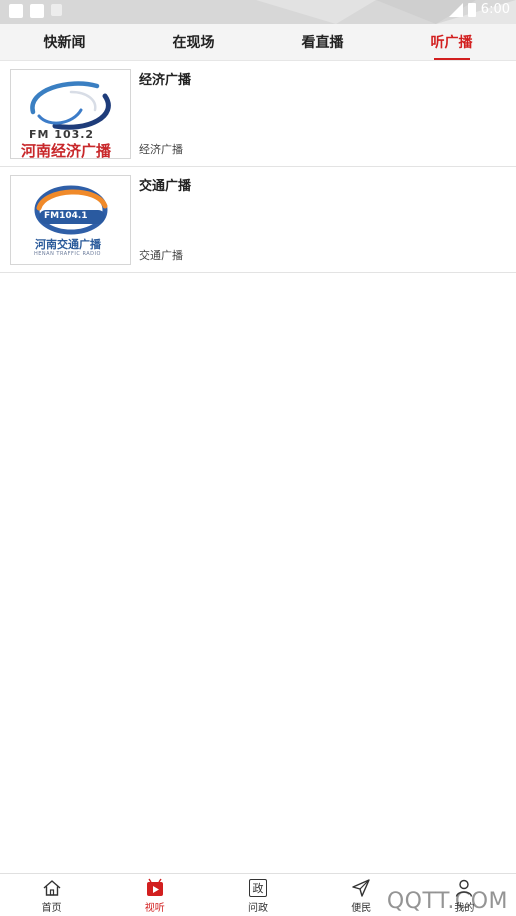 This screenshot has width=516, height=916. Describe the element at coordinates (67, 254) in the screenshot. I see `logo-english-text: HENAN TRAFFIC RADIO` at that location.